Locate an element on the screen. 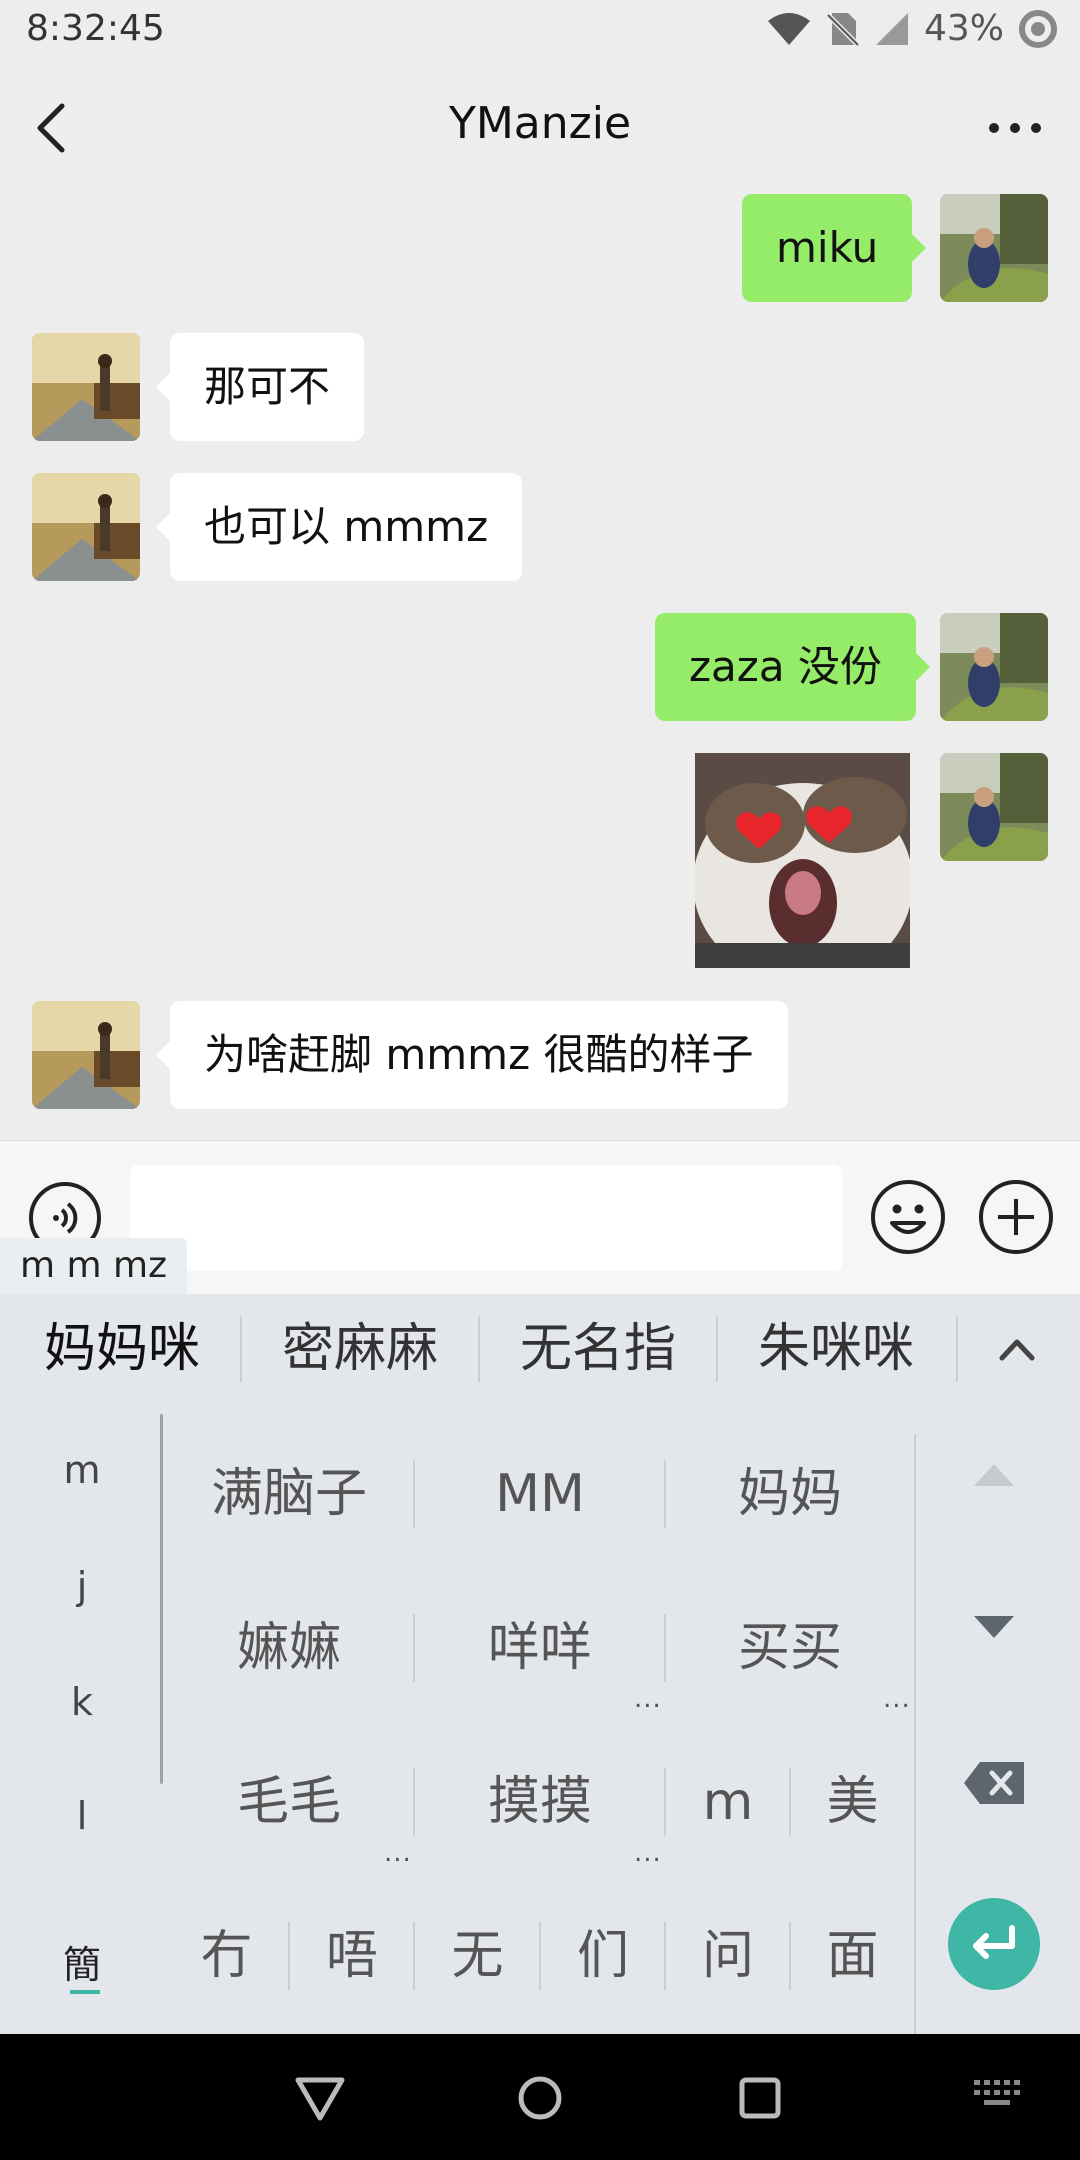  home-nav-icon is located at coordinates (540, 2098).